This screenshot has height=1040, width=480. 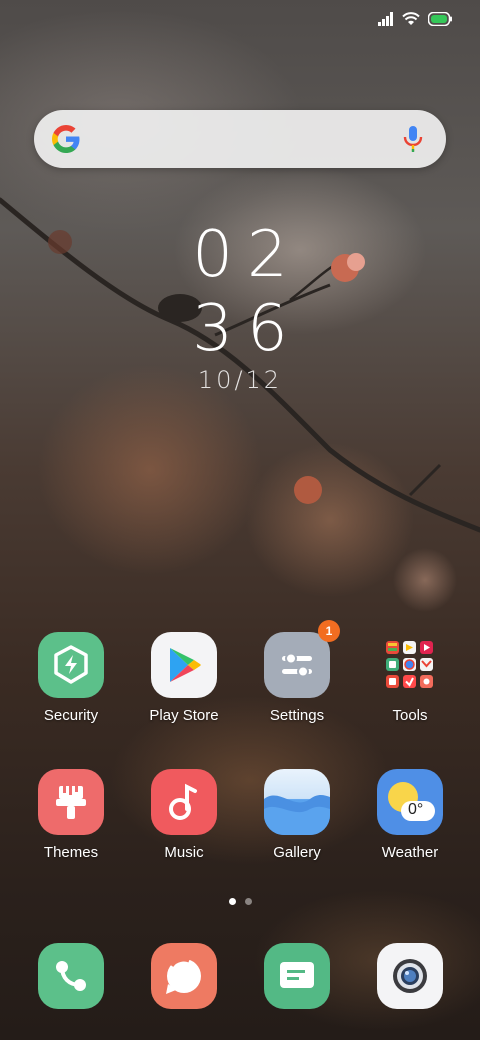 I want to click on notification-badge: 1, so click(x=329, y=631).